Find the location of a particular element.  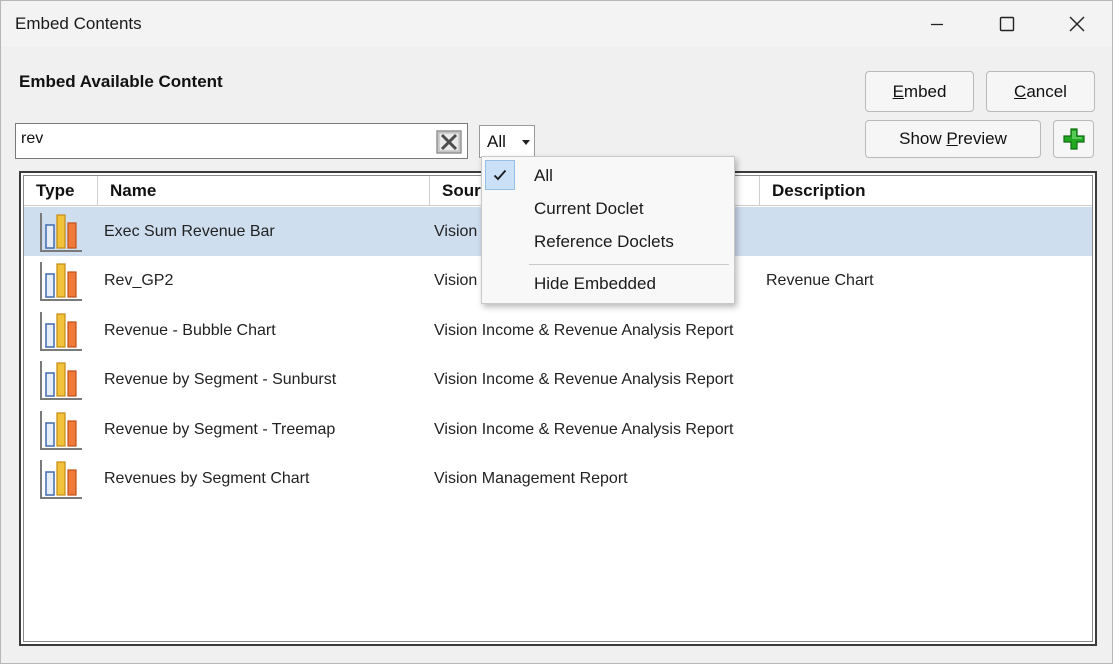

cancel-button-label: ancel is located at coordinates (1046, 91).